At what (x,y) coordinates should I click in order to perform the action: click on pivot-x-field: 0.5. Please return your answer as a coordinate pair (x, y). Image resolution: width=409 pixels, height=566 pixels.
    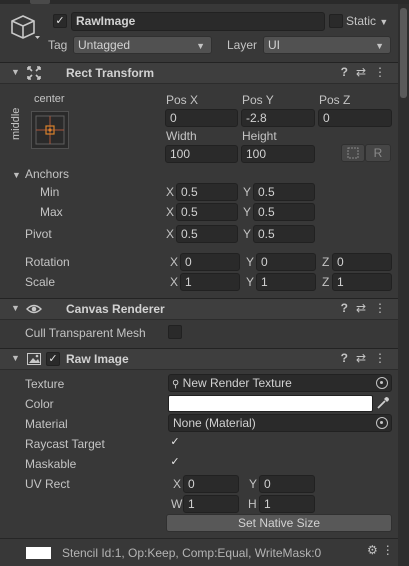
    Looking at the image, I should click on (207, 234).